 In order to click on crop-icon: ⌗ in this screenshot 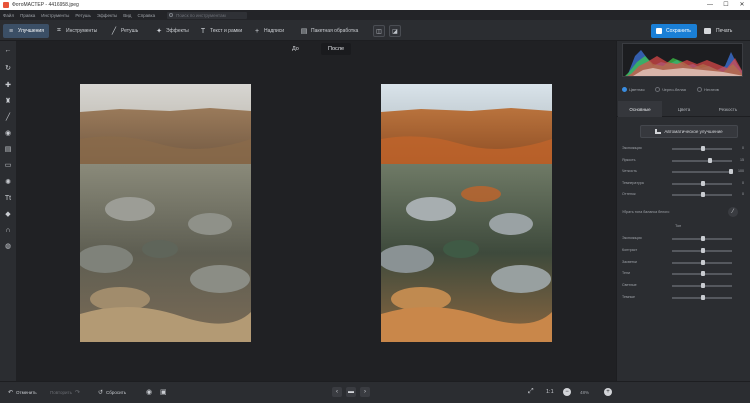, I will do `click(59, 30)`.